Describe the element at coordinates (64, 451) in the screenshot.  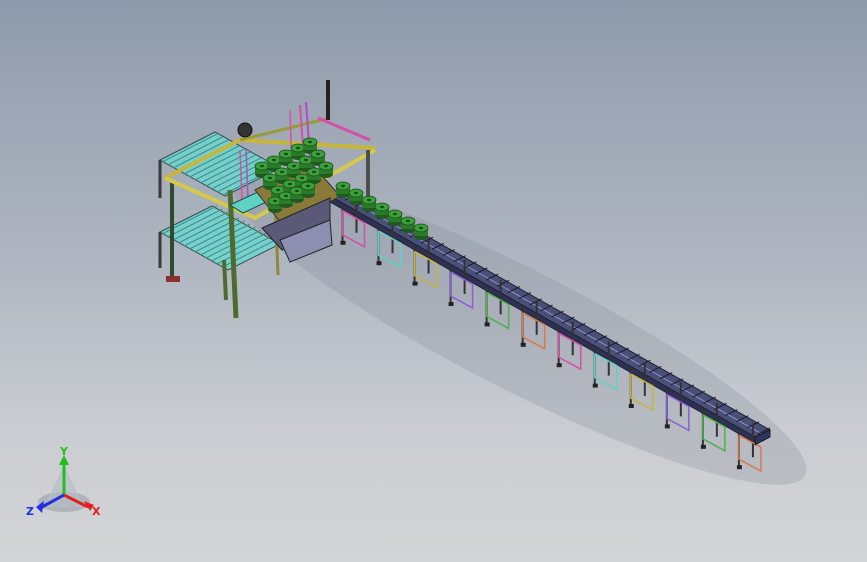
I see `y-axis-label: Y` at that location.